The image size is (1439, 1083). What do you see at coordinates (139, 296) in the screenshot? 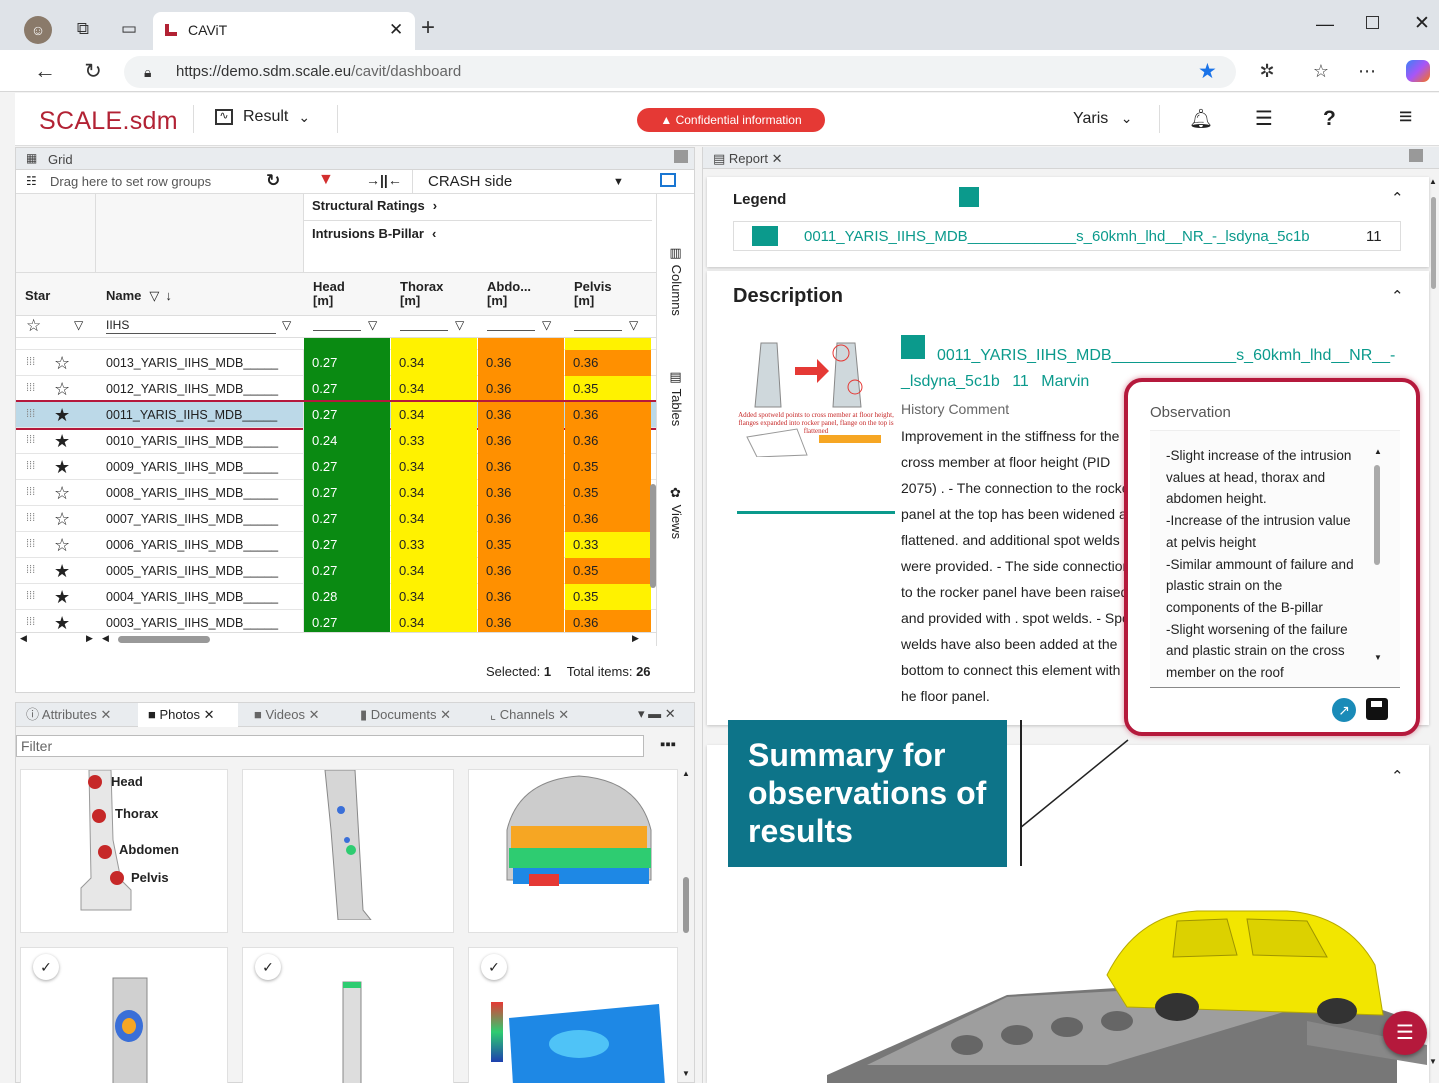
I see `col-name: Name ▽ ↓` at bounding box center [139, 296].